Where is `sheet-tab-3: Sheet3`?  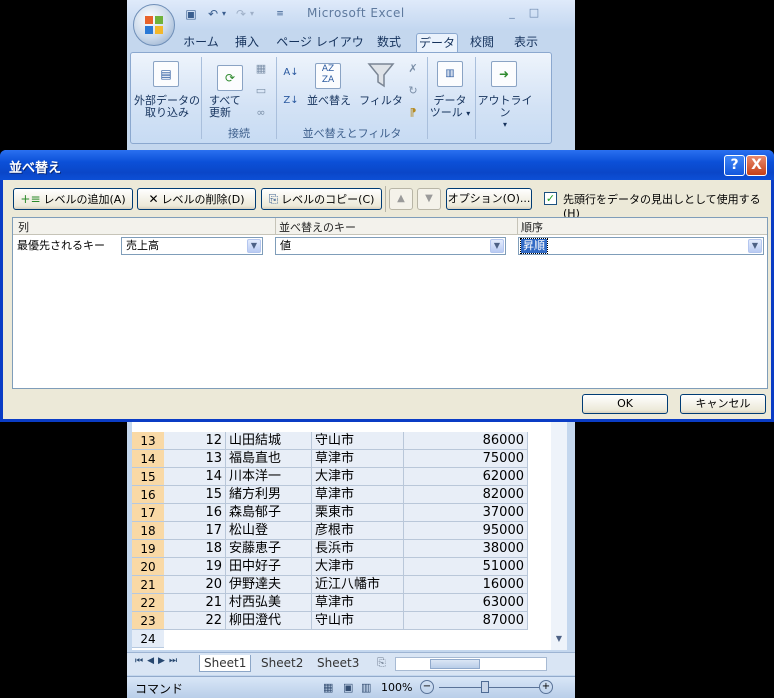 sheet-tab-3: Sheet3 is located at coordinates (338, 663).